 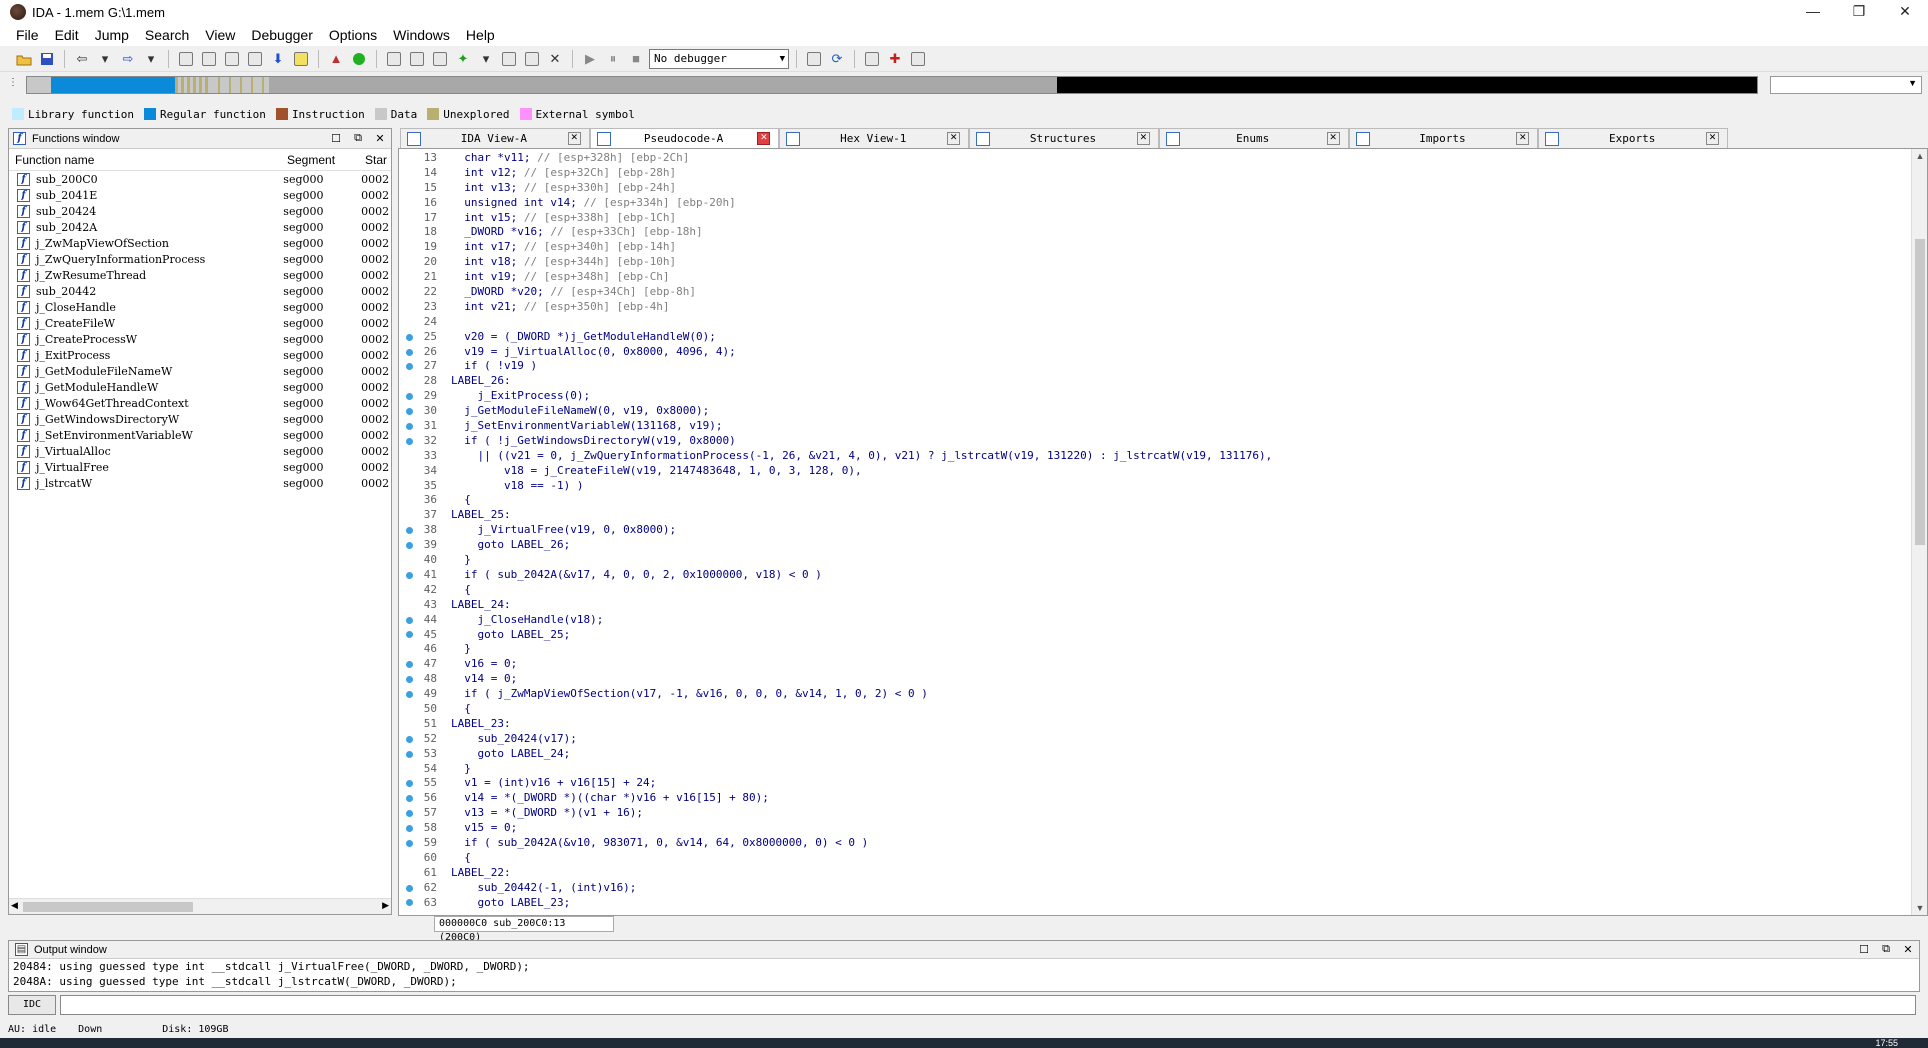 What do you see at coordinates (480, 35) in the screenshot?
I see `menu-help: Help` at bounding box center [480, 35].